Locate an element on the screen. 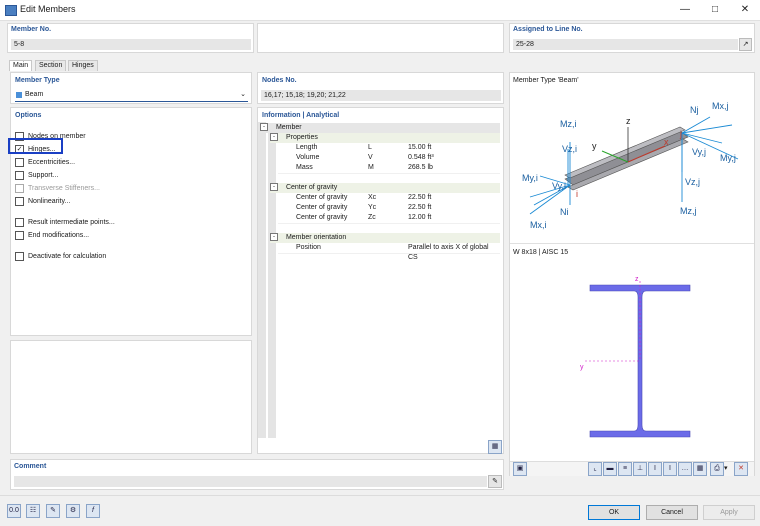  tab-main: Main is located at coordinates (21, 65).